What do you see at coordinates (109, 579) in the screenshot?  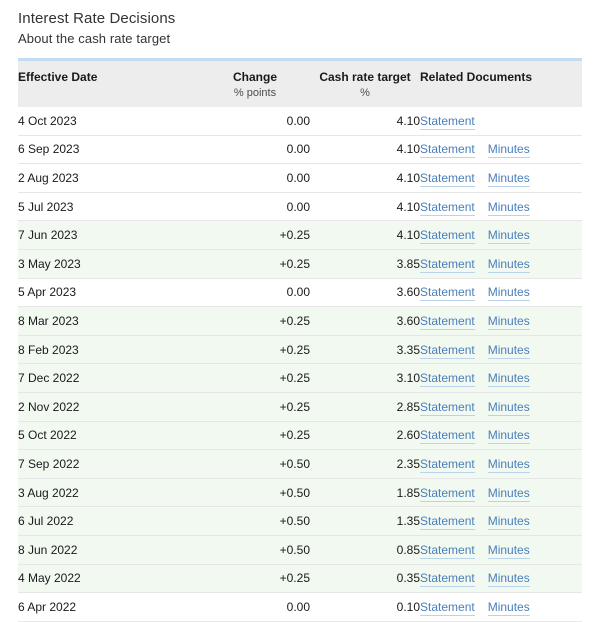 I see `cell-effective-date: 4 May 2022` at bounding box center [109, 579].